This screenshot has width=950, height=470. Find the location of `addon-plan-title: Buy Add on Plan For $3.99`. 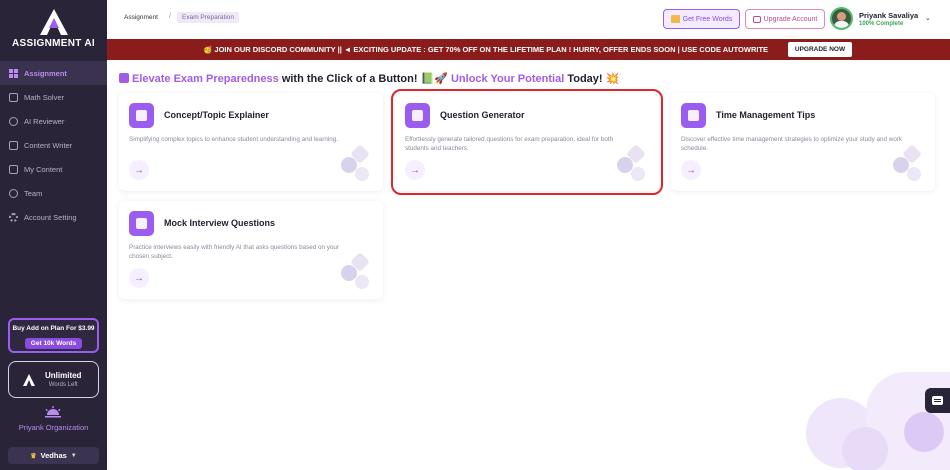

addon-plan-title: Buy Add on Plan For $3.99 is located at coordinates (53, 328).